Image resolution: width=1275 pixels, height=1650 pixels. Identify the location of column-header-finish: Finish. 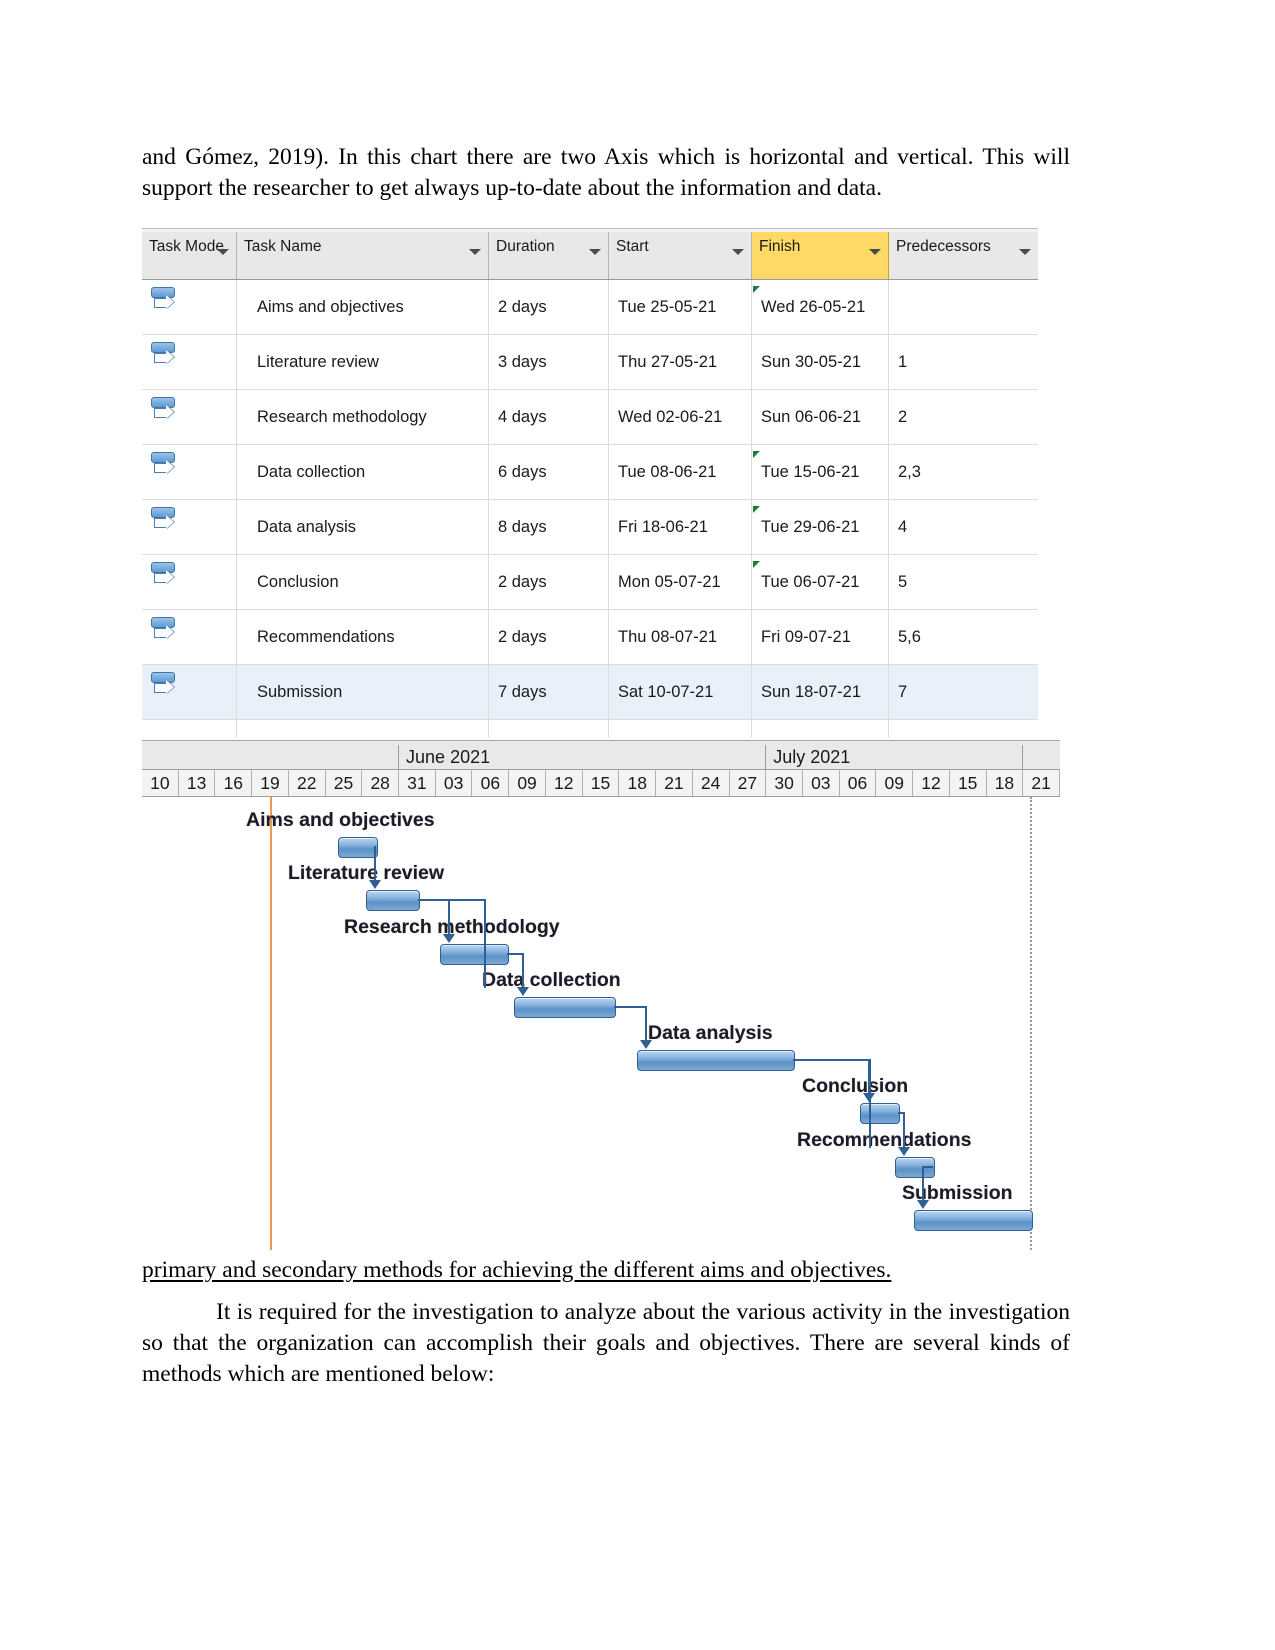
(820, 255).